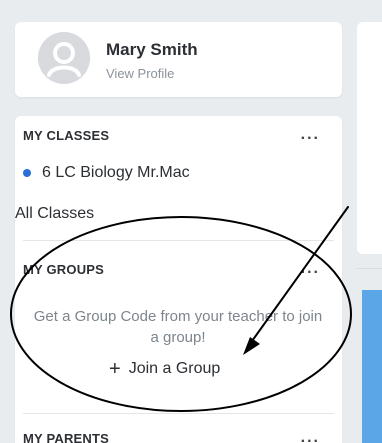 The image size is (382, 443). I want to click on join-group-button: + Join a Group, so click(165, 369).